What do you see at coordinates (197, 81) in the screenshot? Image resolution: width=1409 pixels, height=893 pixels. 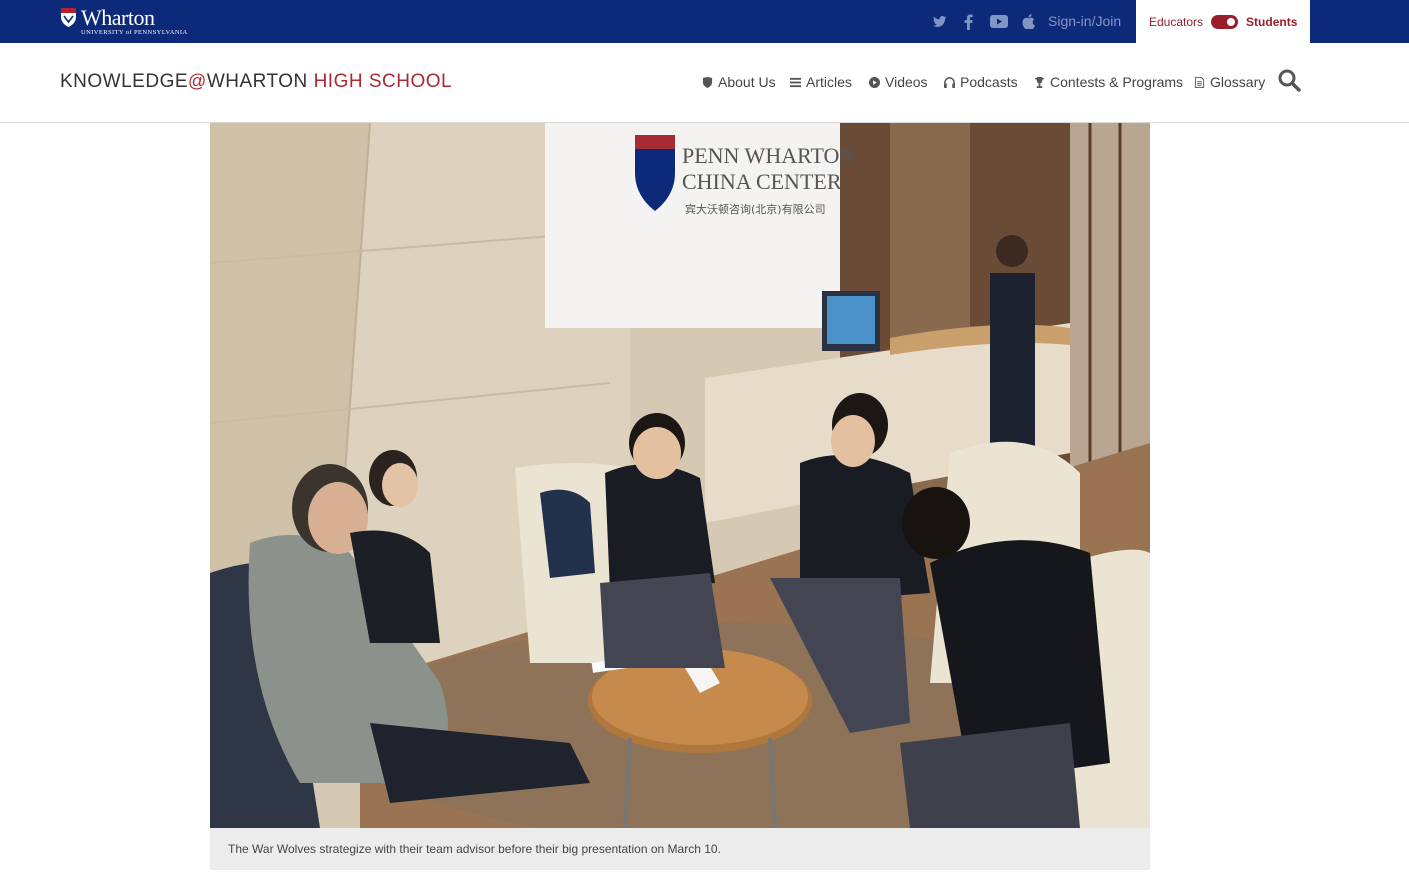 I see `brand-at: @` at bounding box center [197, 81].